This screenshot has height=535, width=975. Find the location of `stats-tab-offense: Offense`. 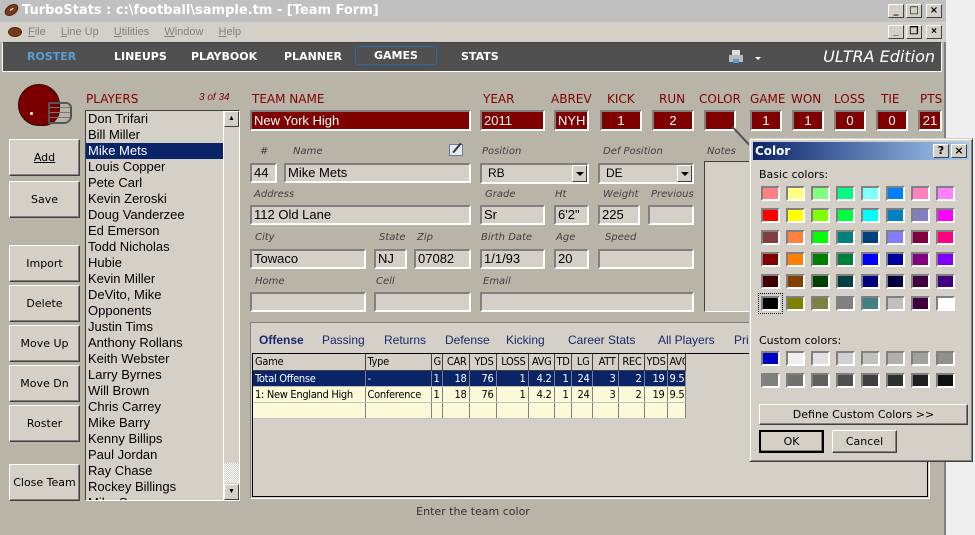

stats-tab-offense: Offense is located at coordinates (281, 340).